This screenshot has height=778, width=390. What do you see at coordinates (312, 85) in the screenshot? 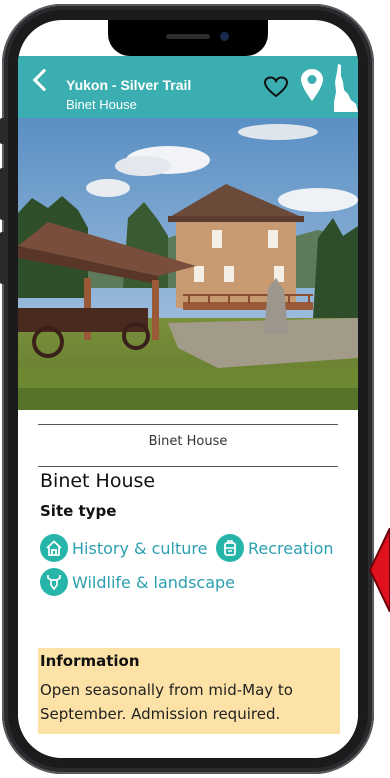
I see `map-pin-icon` at bounding box center [312, 85].